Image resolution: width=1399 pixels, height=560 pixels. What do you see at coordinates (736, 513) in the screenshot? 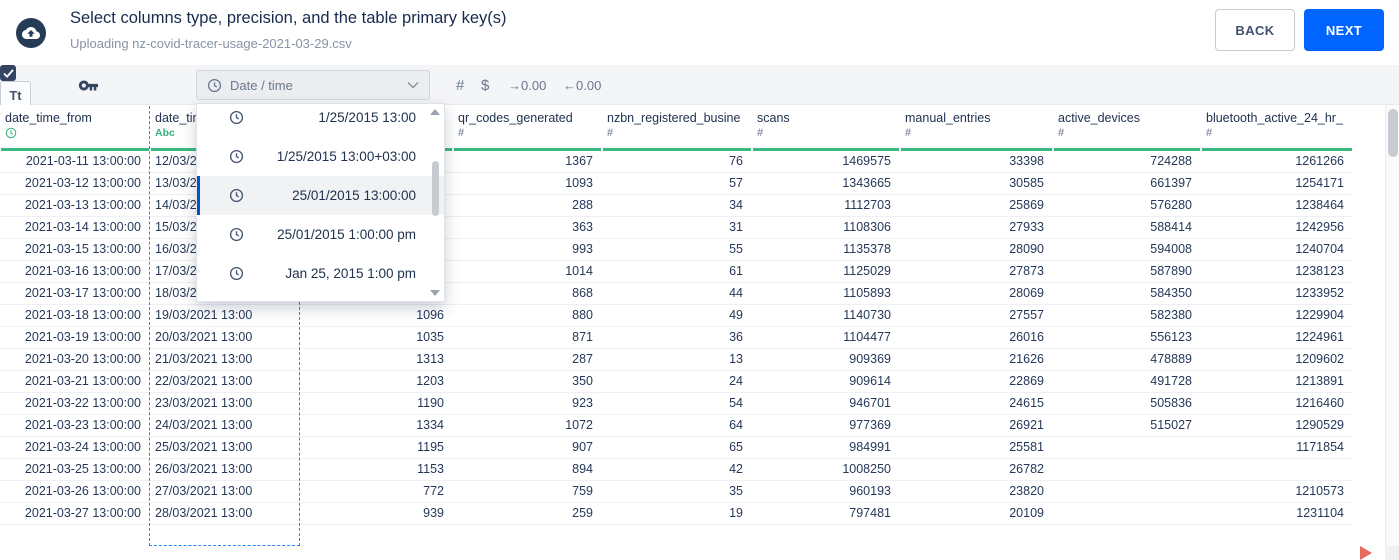
I see `table-cell: 19` at bounding box center [736, 513].